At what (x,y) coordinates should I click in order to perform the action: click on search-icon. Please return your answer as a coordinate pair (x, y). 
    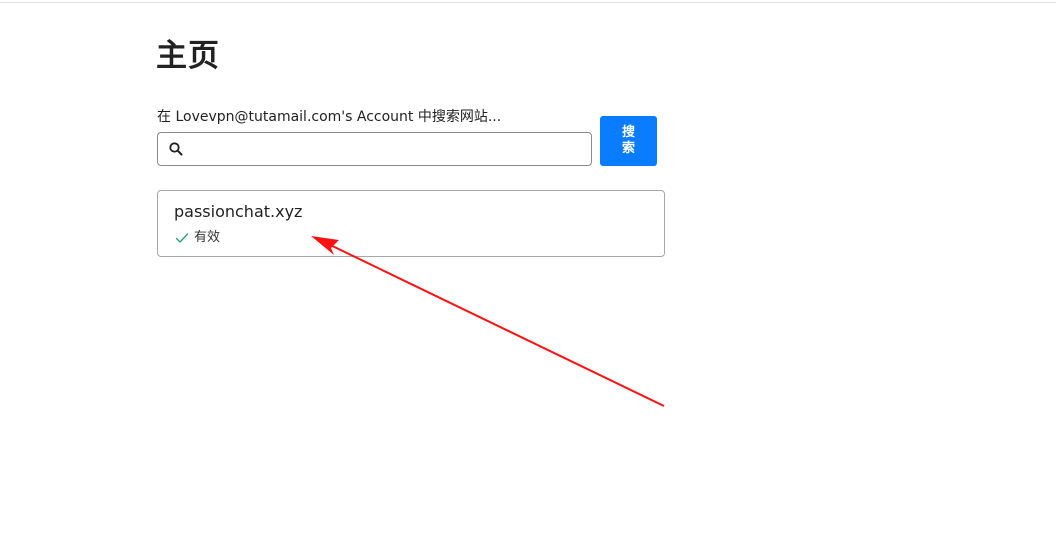
    Looking at the image, I should click on (176, 149).